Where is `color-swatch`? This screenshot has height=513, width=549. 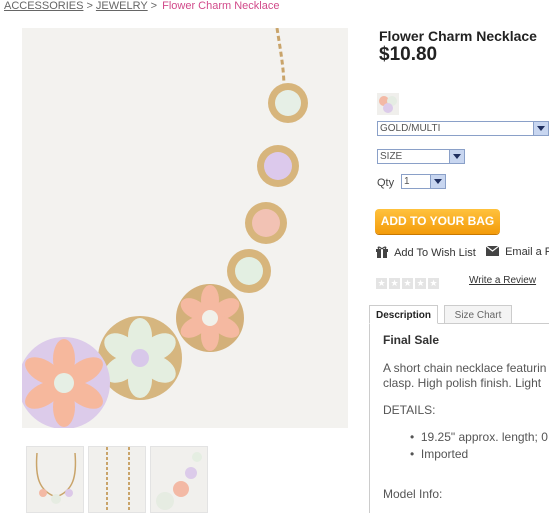 color-swatch is located at coordinates (388, 104).